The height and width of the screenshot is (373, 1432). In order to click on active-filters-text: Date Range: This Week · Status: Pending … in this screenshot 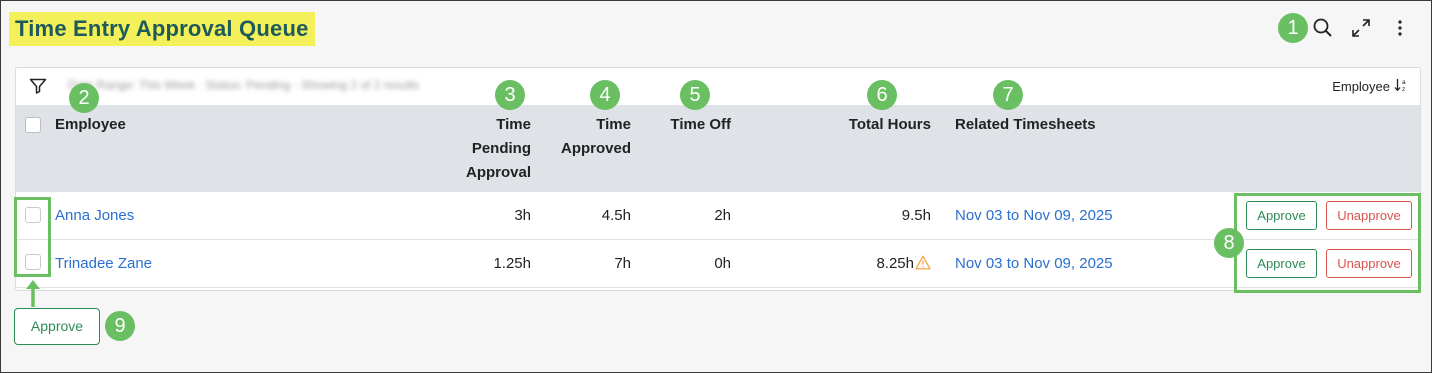, I will do `click(244, 85)`.